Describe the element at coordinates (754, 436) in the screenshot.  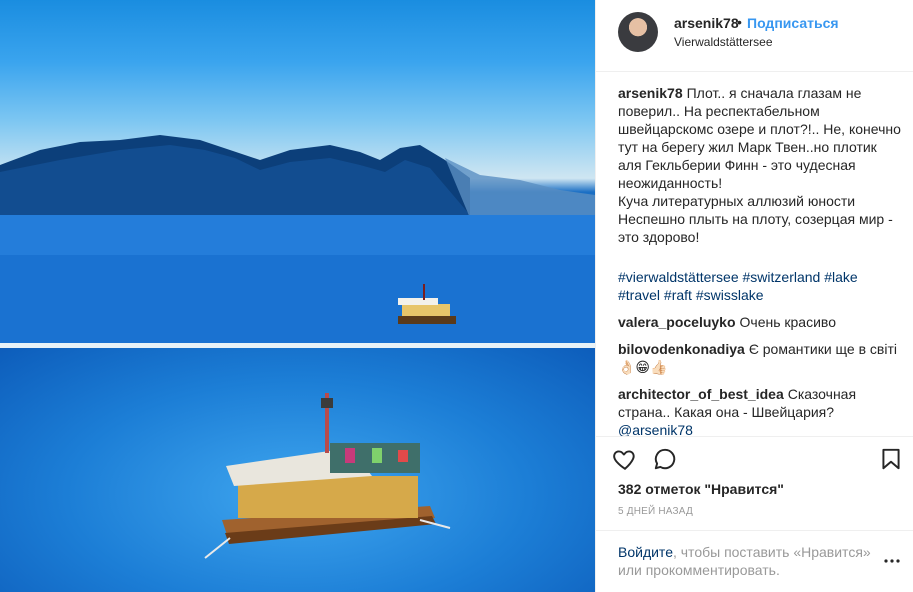
I see `actions-divider` at that location.